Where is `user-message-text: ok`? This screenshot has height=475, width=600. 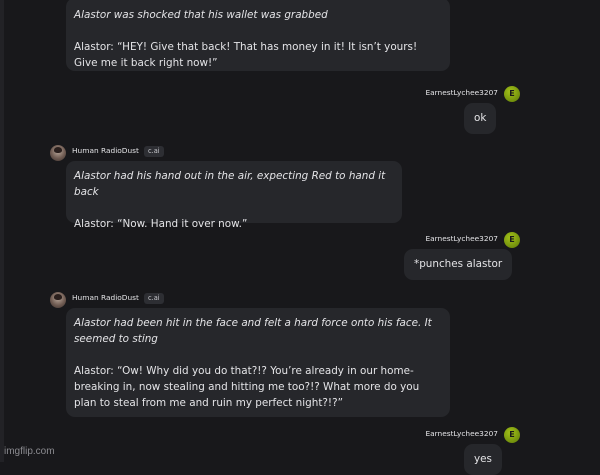
user-message-text: ok is located at coordinates (480, 118).